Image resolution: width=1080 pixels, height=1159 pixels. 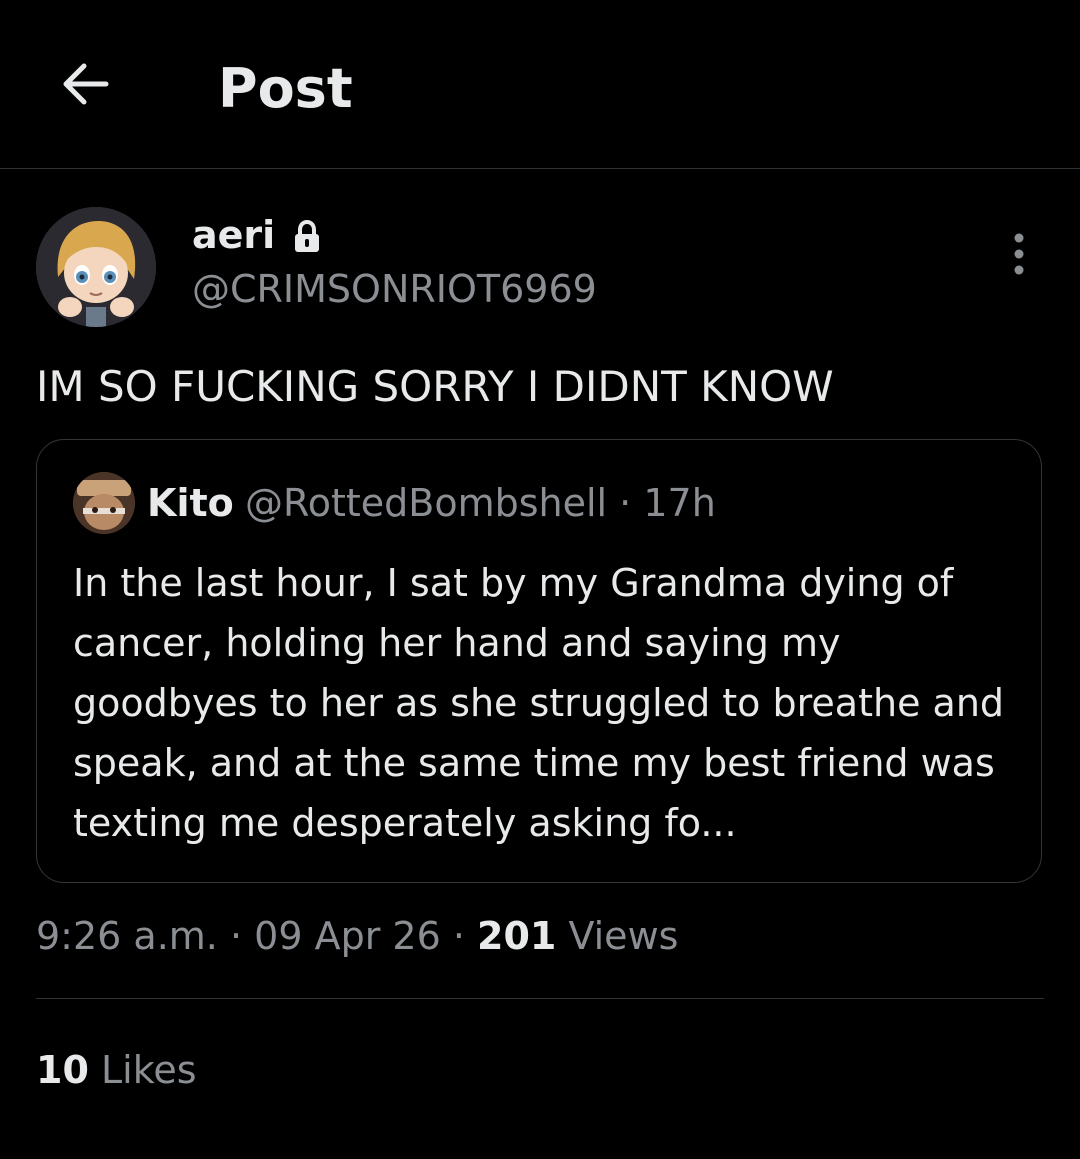 I want to click on author-avatar, so click(x=96, y=267).